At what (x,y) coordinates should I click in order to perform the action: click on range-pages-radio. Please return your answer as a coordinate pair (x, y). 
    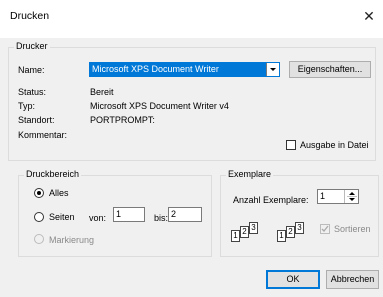
    Looking at the image, I should click on (39, 217).